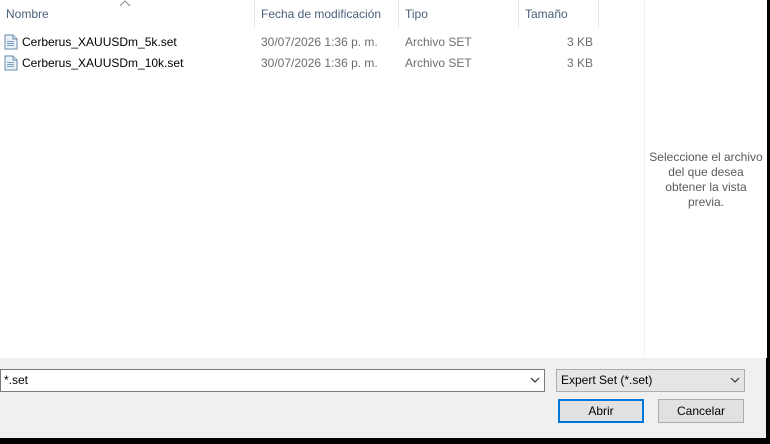 The image size is (770, 444). I want to click on filename-input-value: *.set, so click(16, 380).